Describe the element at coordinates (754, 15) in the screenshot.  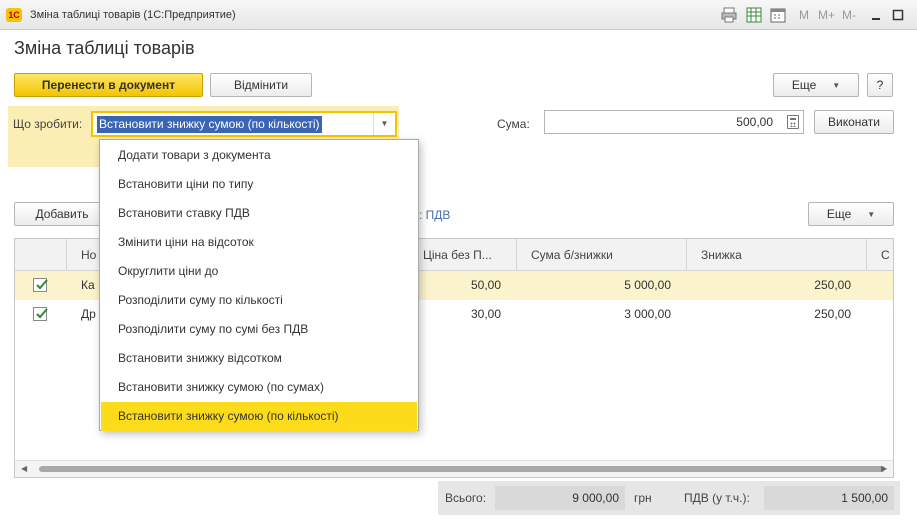
I see `spreadsheet-icon` at that location.